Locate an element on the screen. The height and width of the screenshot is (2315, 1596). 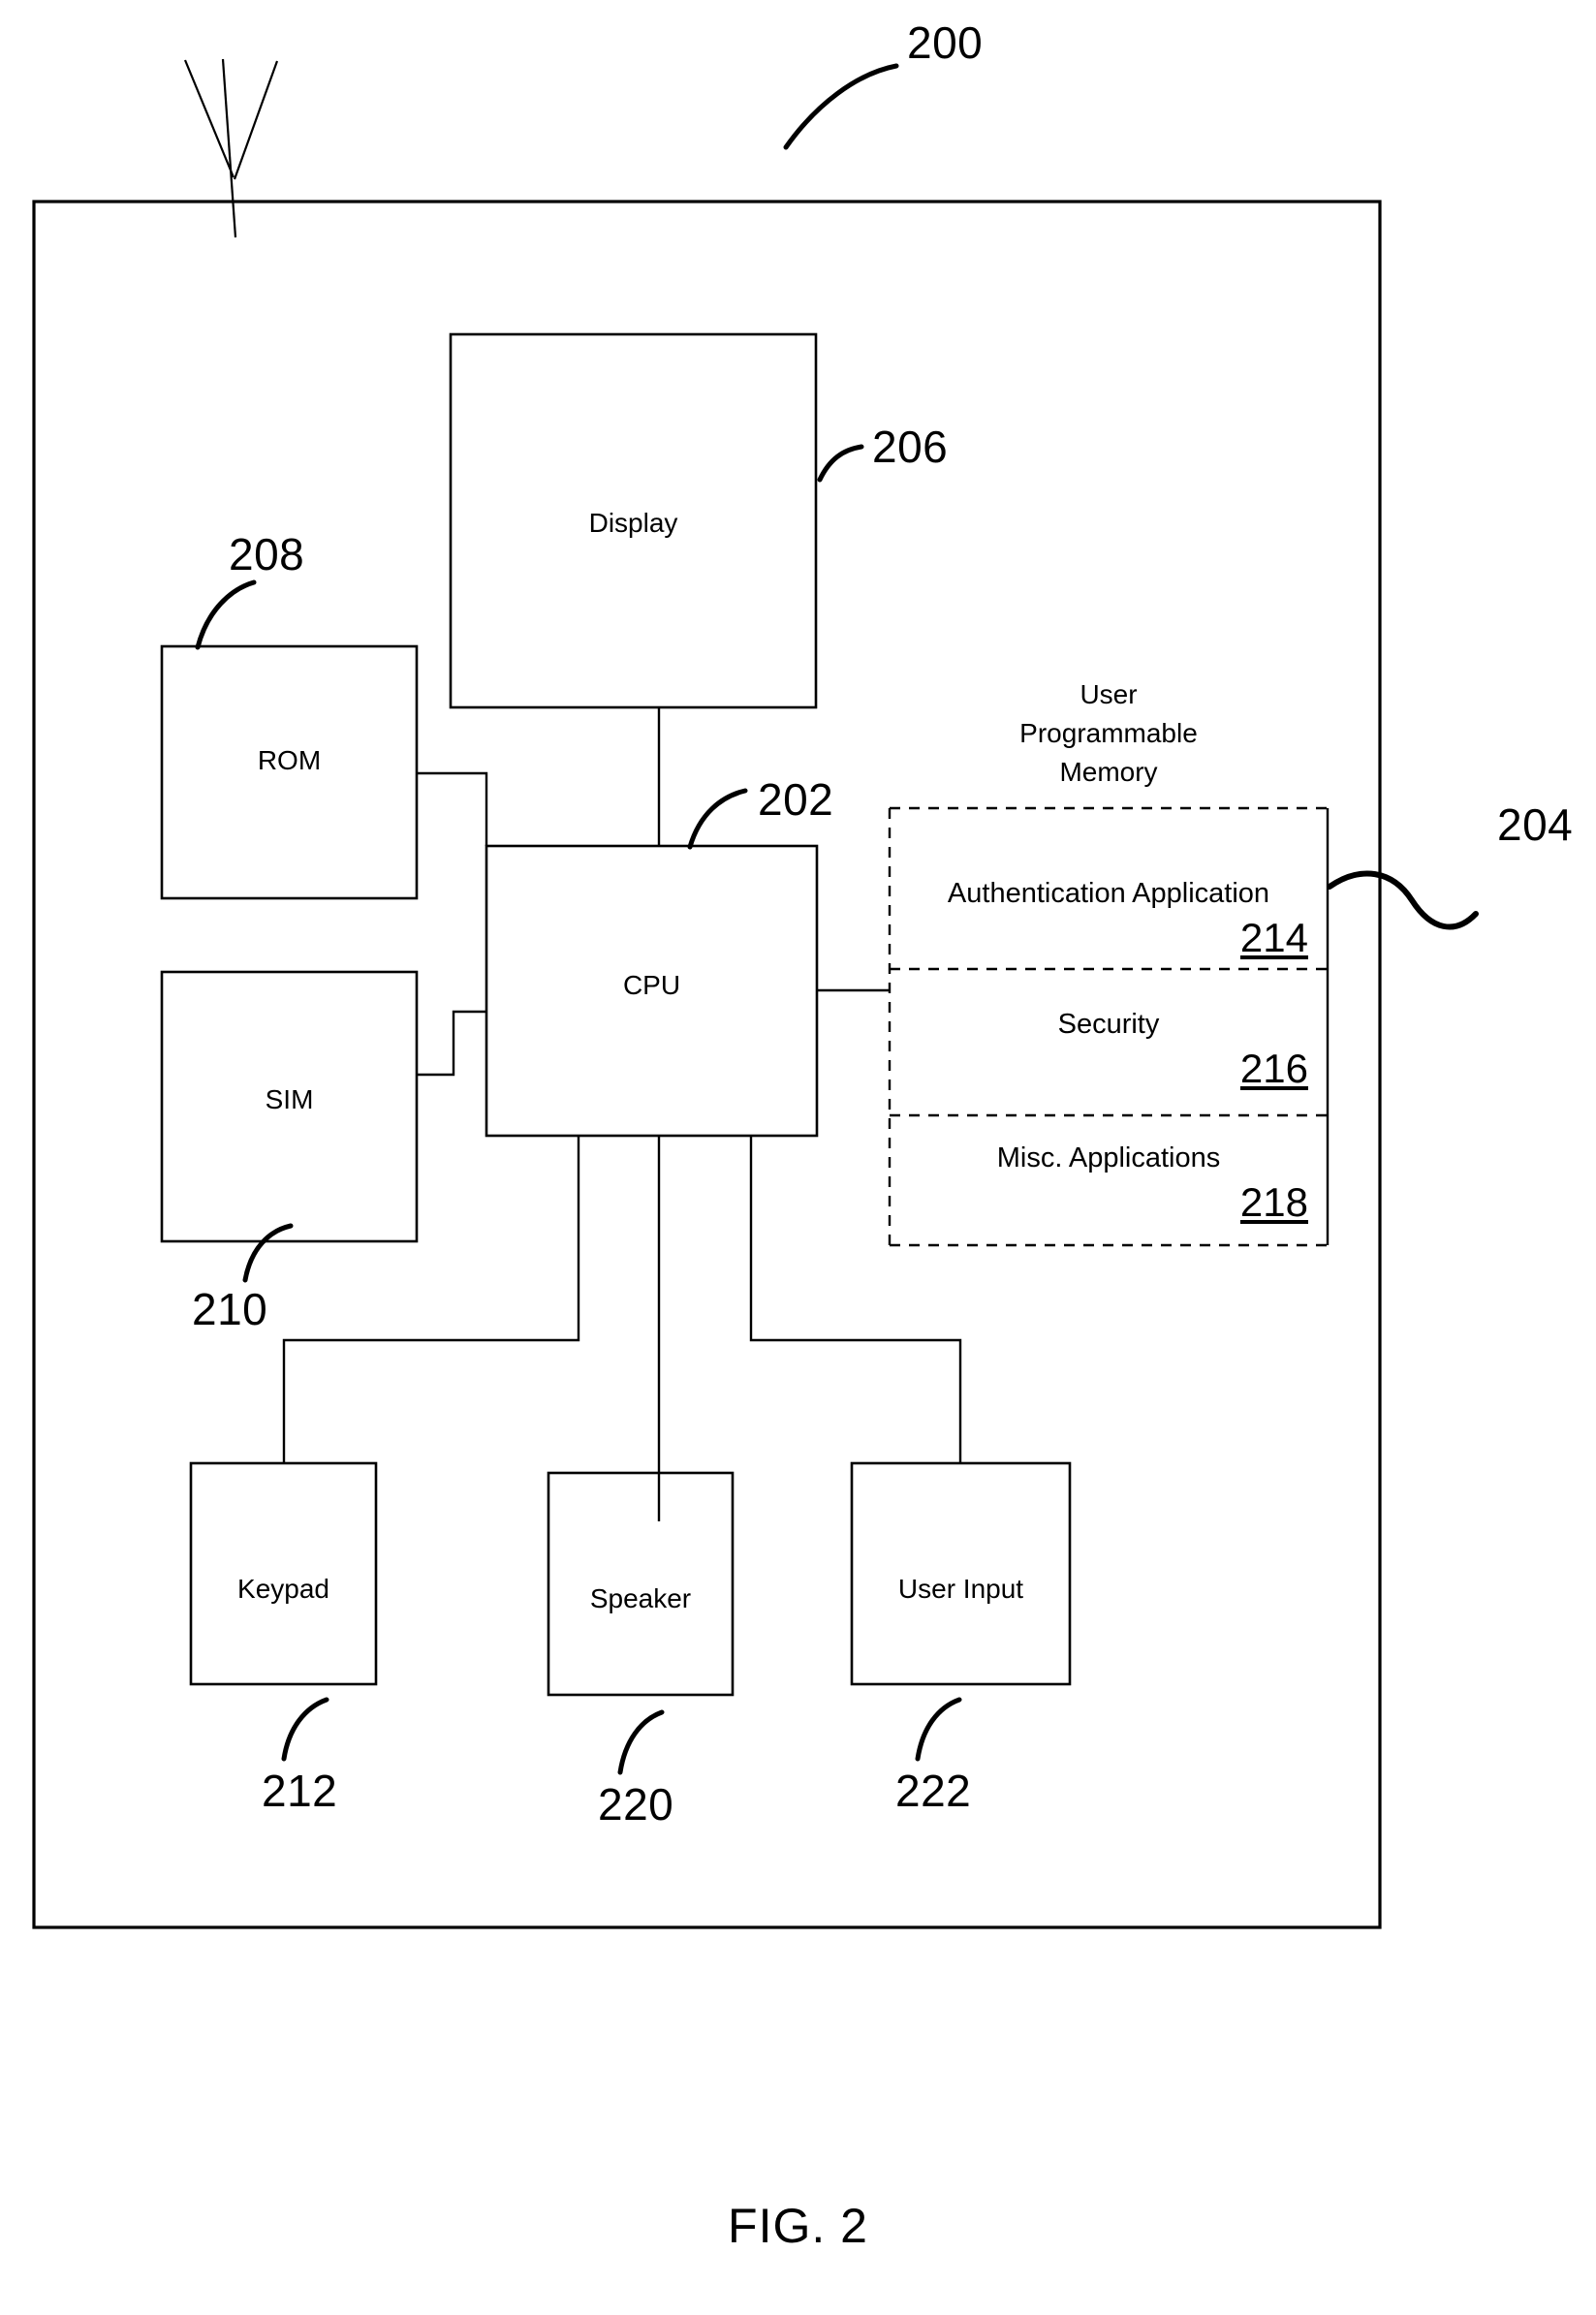
ref-numeral-208: 208 is located at coordinates (267, 554).